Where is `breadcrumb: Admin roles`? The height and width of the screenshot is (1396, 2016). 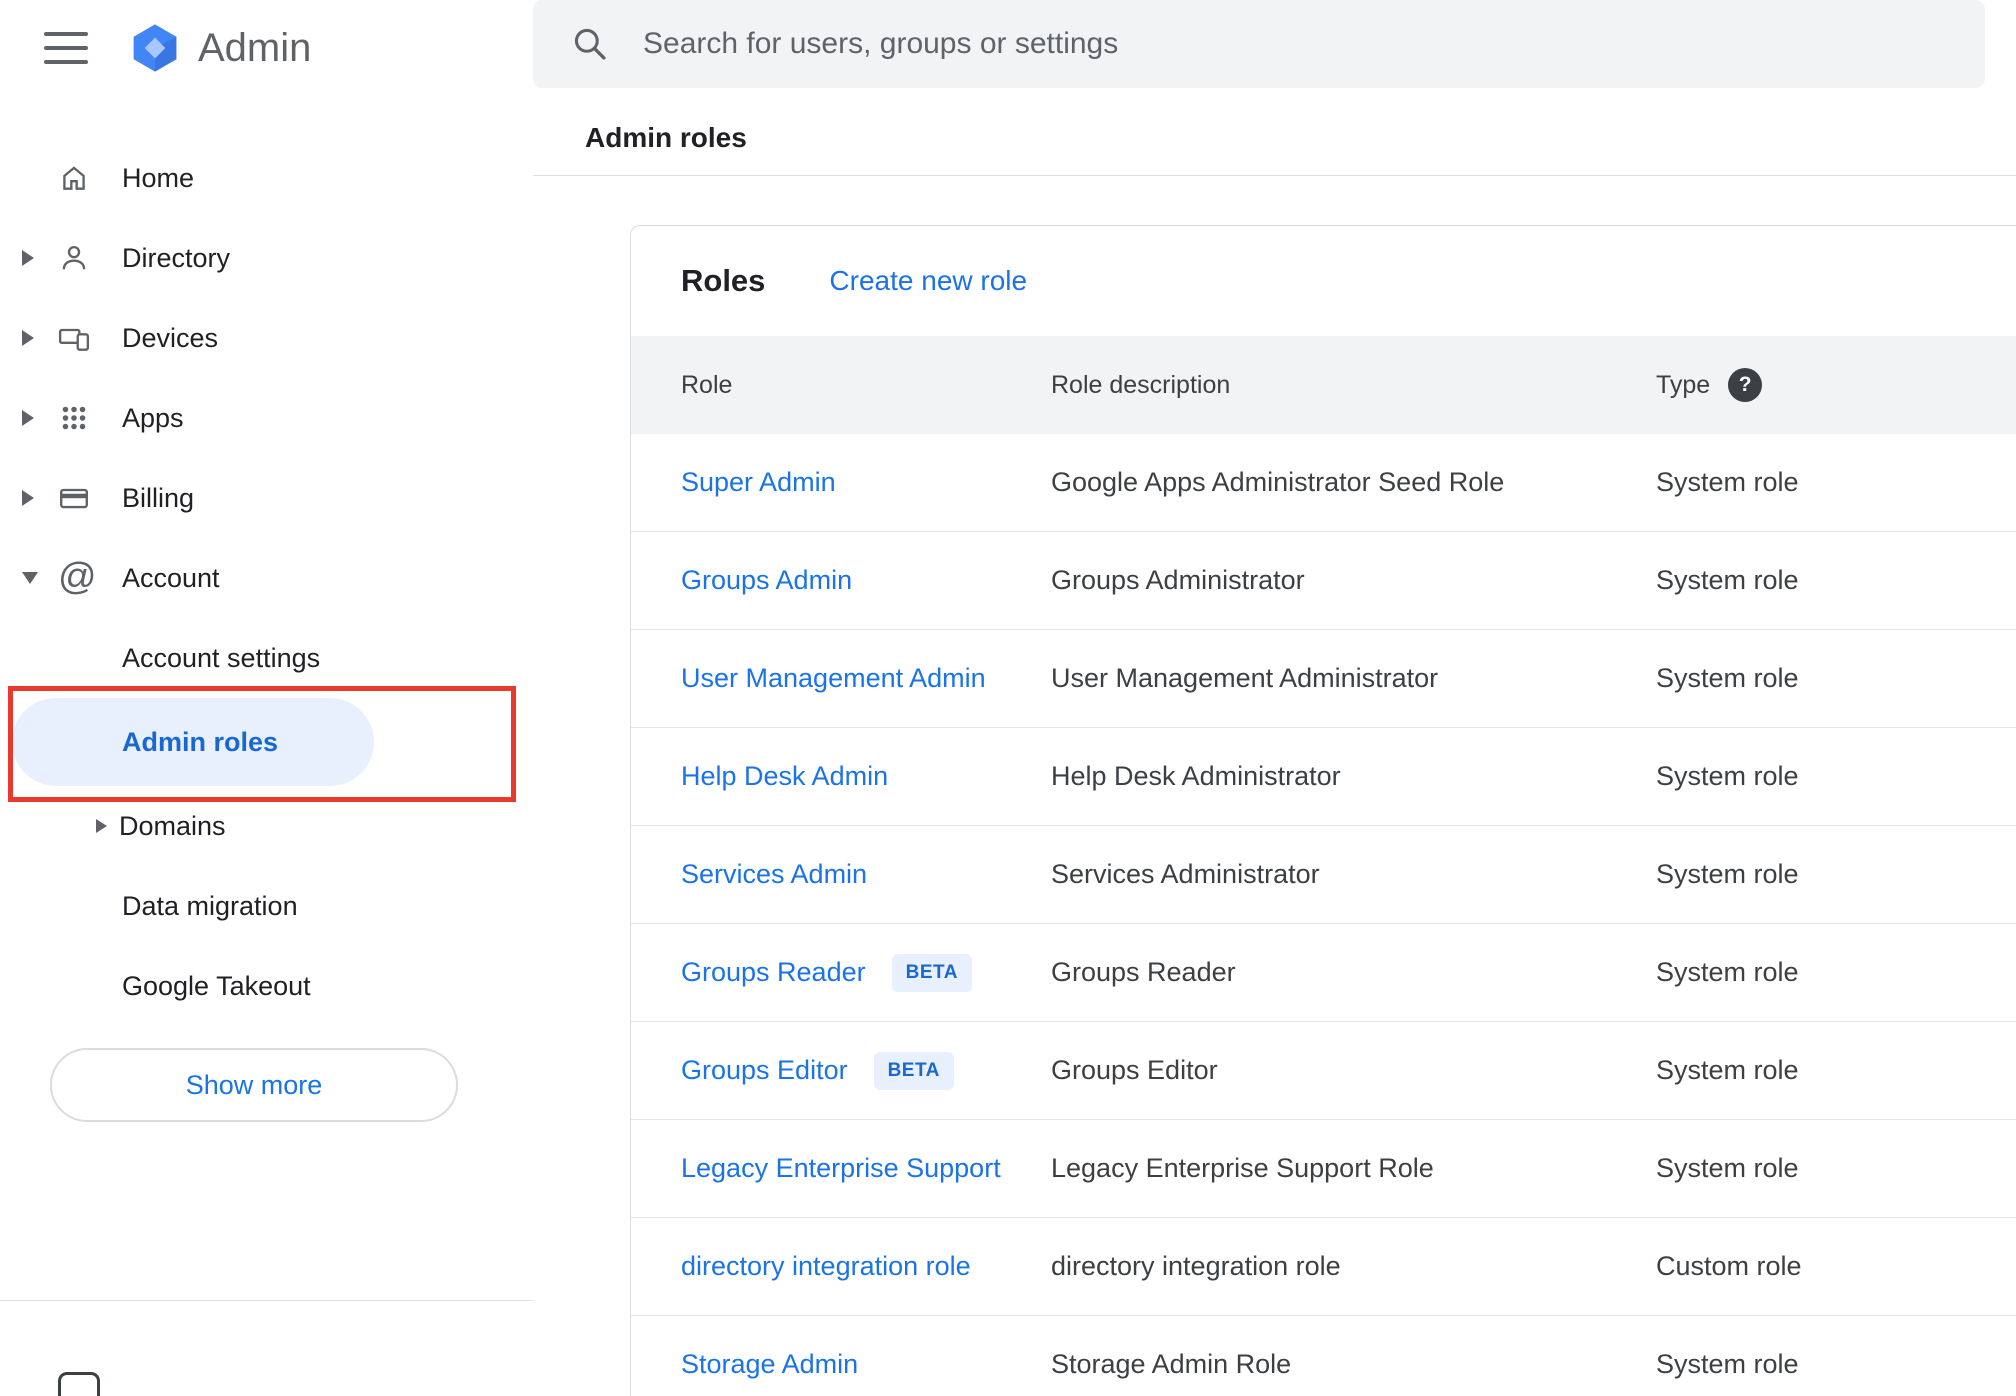
breadcrumb: Admin roles is located at coordinates (666, 137).